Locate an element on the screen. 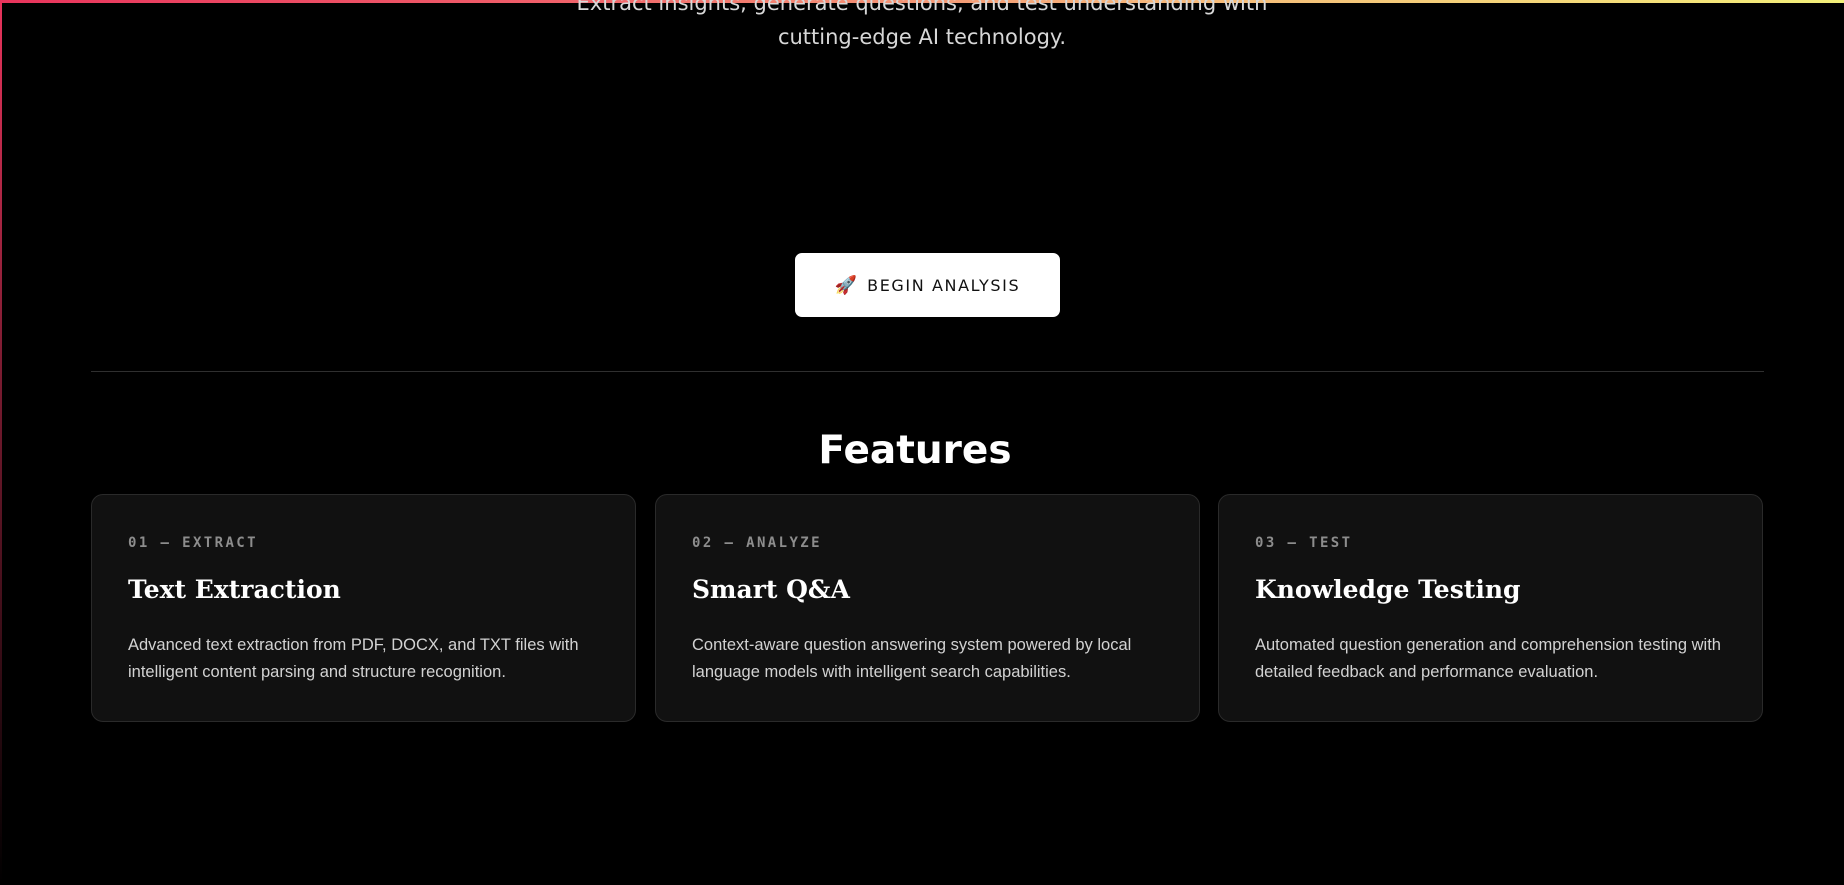 This screenshot has height=885, width=1844. features-heading: Features is located at coordinates (915, 450).